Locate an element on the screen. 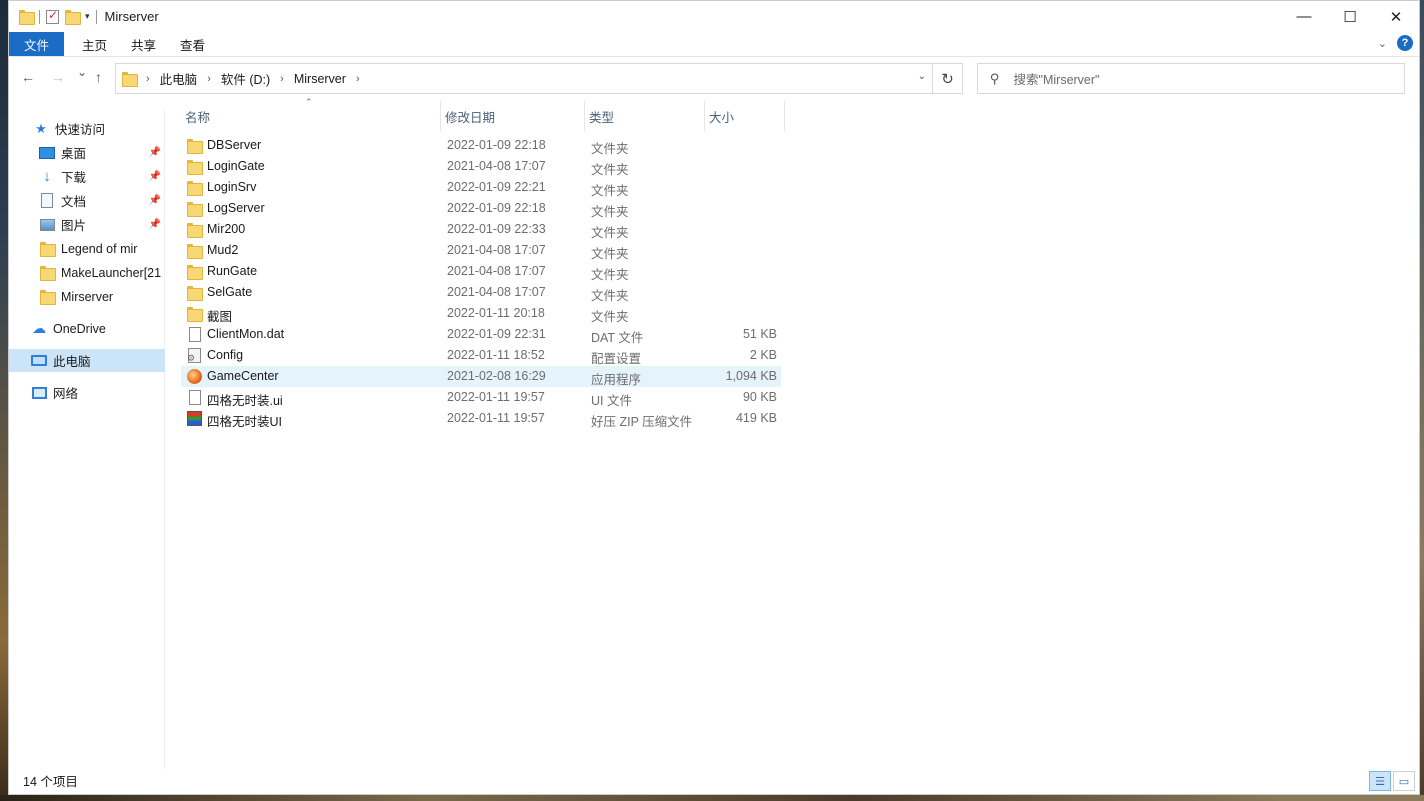 Image resolution: width=1424 pixels, height=801 pixels. file-name: LoginSrv is located at coordinates (232, 187).